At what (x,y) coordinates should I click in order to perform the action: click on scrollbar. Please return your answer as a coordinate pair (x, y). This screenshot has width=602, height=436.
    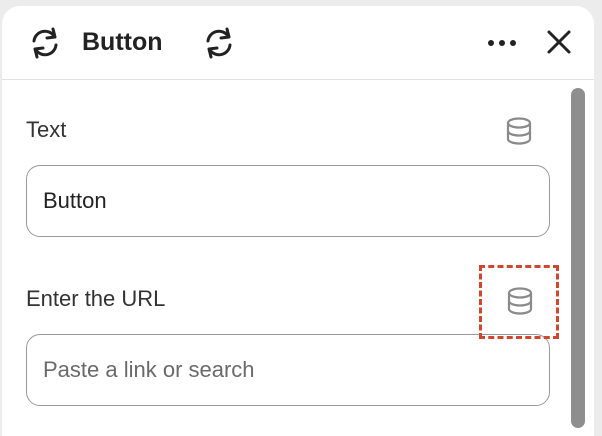
    Looking at the image, I should click on (578, 258).